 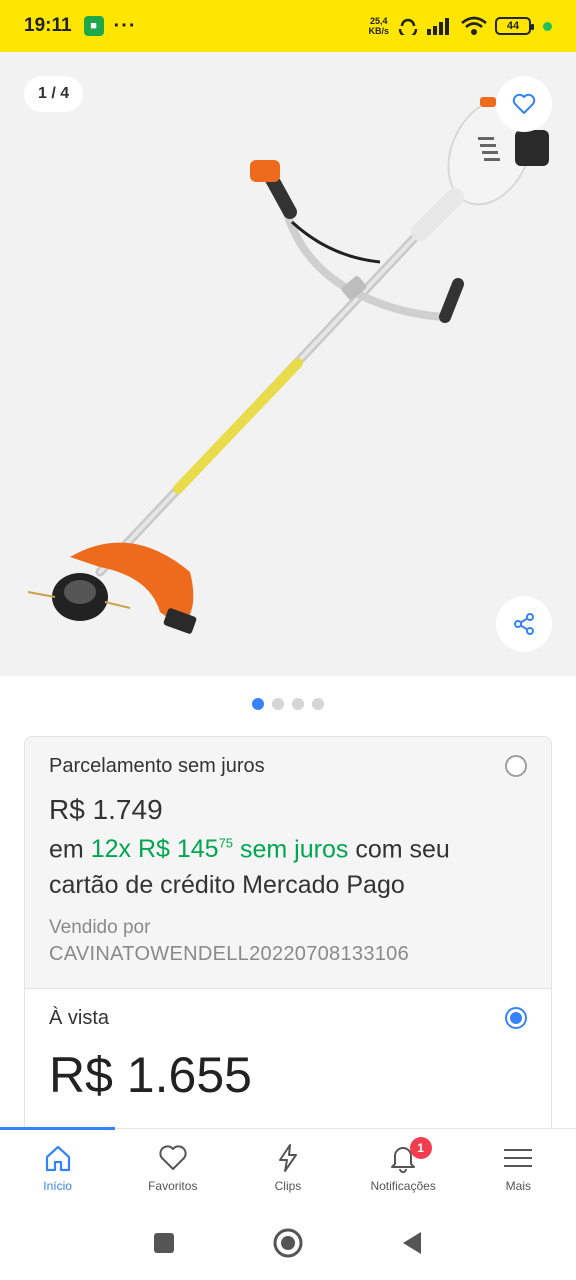 What do you see at coordinates (54, 94) in the screenshot?
I see `image-counter: 1 / 4` at bounding box center [54, 94].